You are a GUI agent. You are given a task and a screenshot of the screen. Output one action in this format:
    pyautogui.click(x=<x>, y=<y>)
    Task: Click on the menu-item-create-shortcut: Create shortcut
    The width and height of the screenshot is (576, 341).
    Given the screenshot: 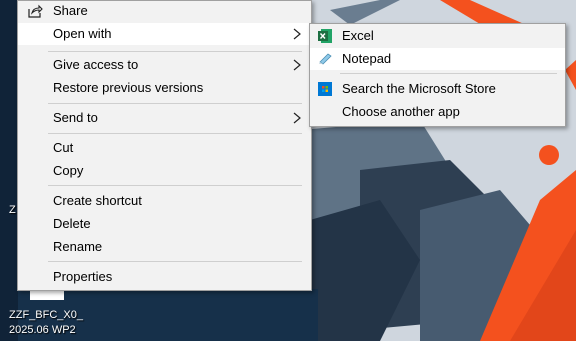 What is the action you would take?
    pyautogui.click(x=164, y=201)
    